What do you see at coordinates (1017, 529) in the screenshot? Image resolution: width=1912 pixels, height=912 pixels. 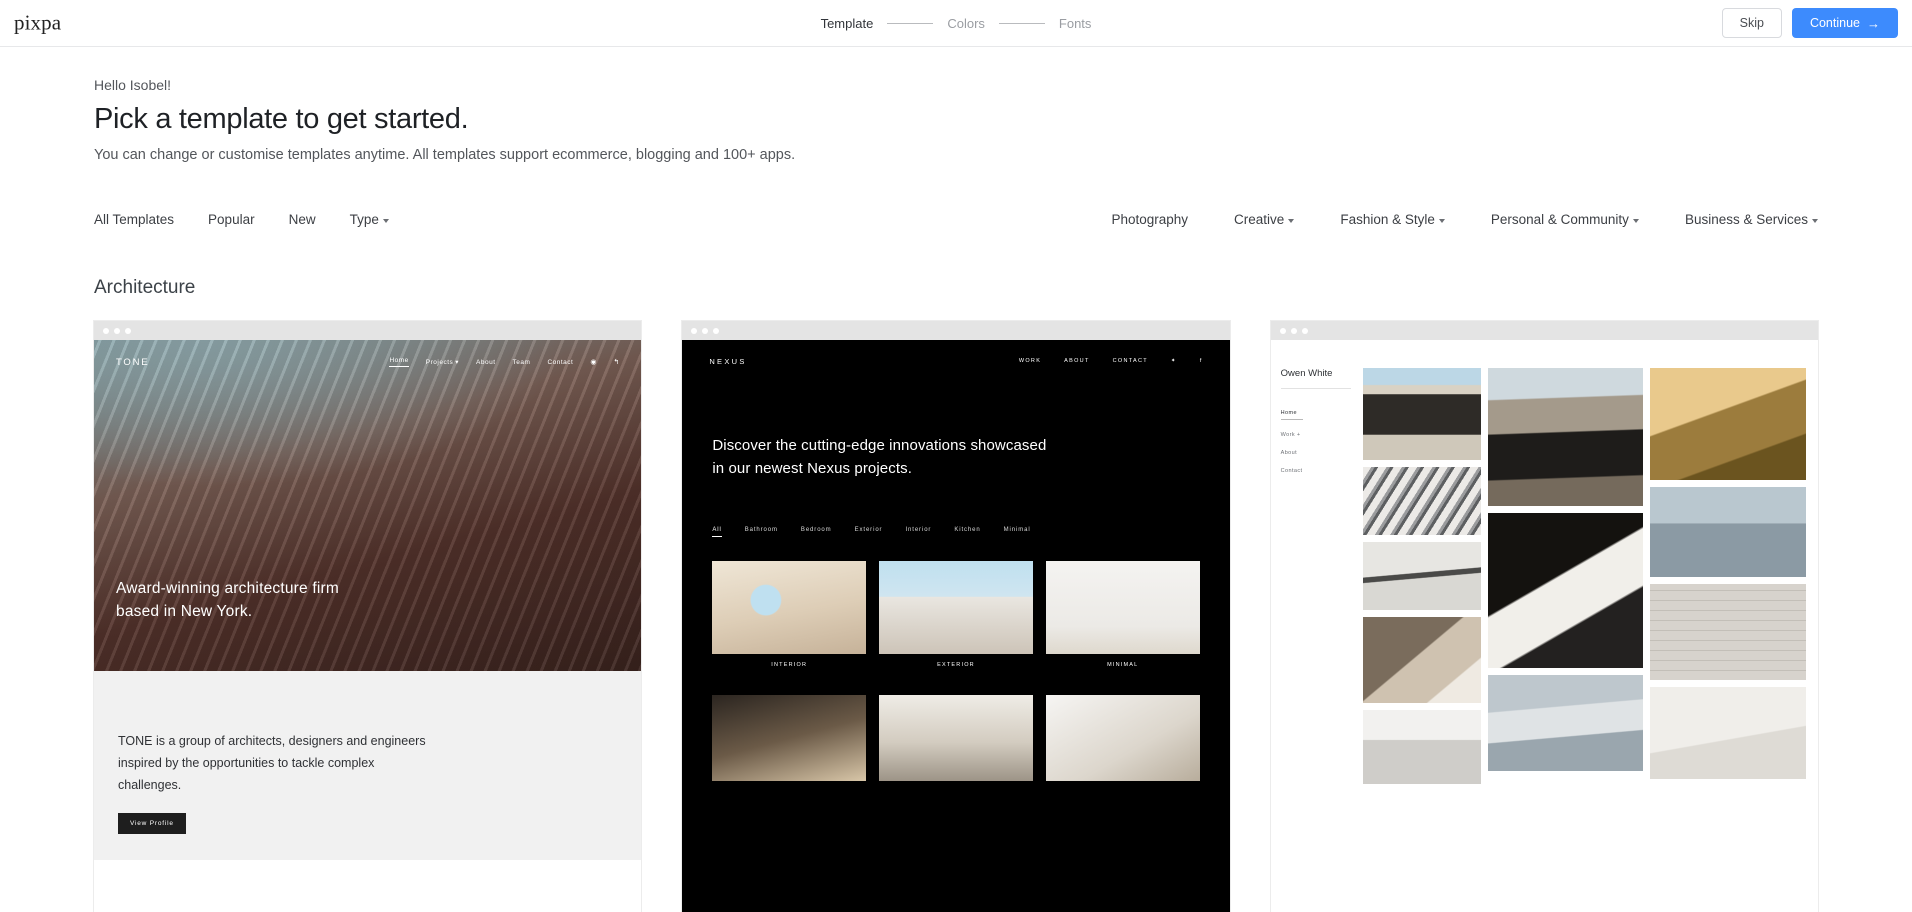 I see `nexus-filter-minimal: Minimal` at bounding box center [1017, 529].